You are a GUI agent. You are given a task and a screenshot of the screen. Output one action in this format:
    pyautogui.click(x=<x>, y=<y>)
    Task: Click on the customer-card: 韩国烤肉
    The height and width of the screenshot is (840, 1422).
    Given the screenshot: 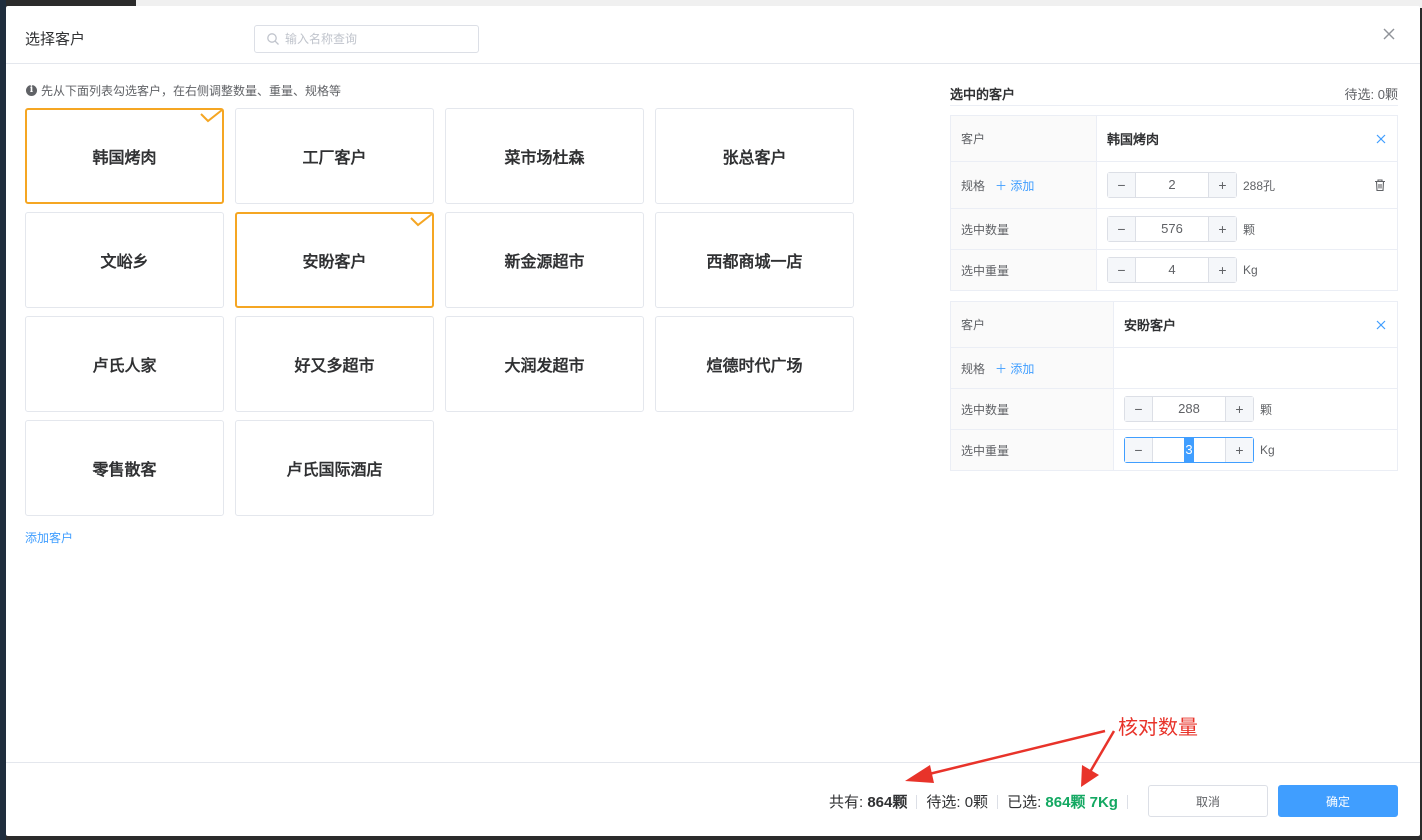 What is the action you would take?
    pyautogui.click(x=124, y=156)
    